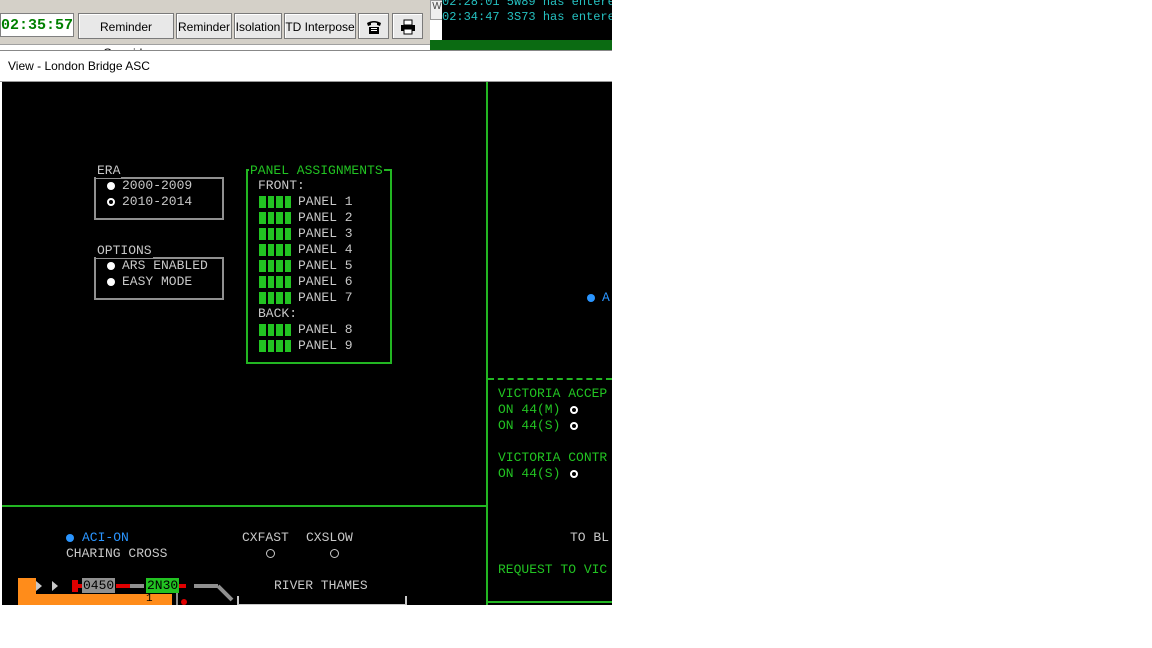  Describe the element at coordinates (117, 553) in the screenshot. I see `charing-cross-label: CHARING CROSS` at that location.